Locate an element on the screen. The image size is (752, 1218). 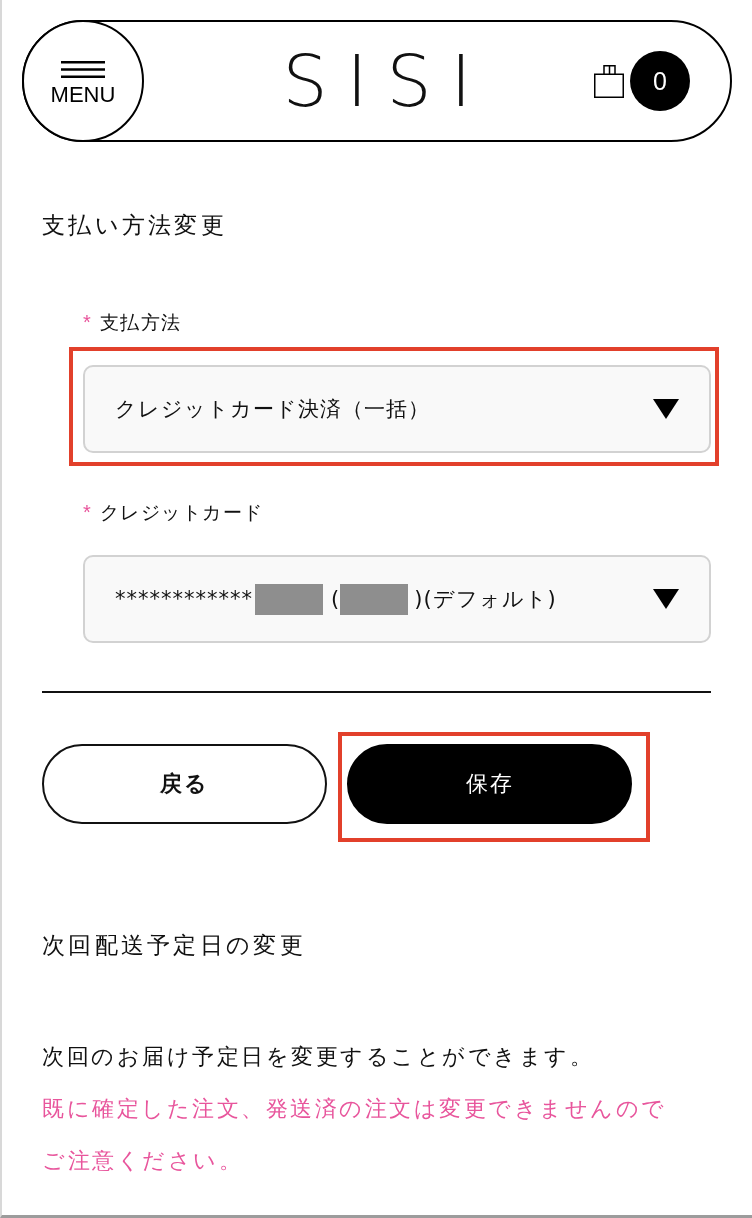
section-title: 支払い方法変更 is located at coordinates (135, 225).